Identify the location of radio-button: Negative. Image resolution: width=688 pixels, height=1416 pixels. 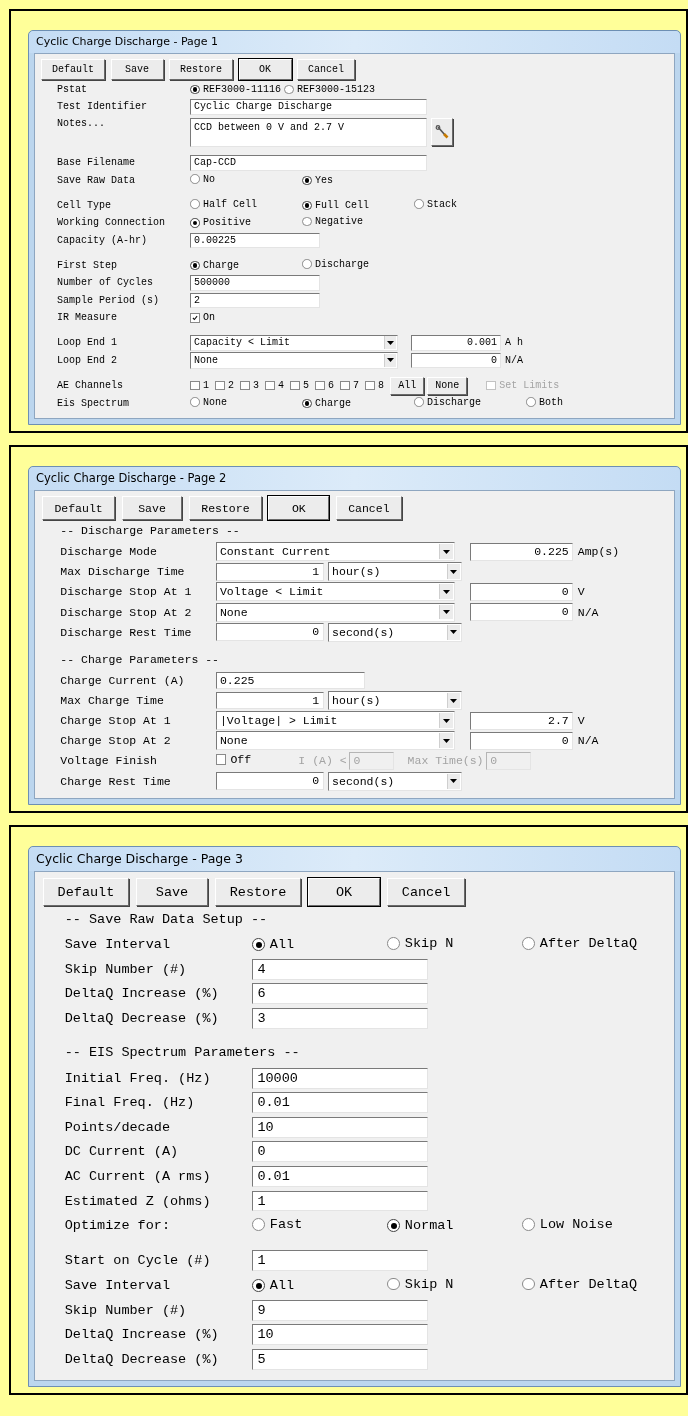
(332, 222).